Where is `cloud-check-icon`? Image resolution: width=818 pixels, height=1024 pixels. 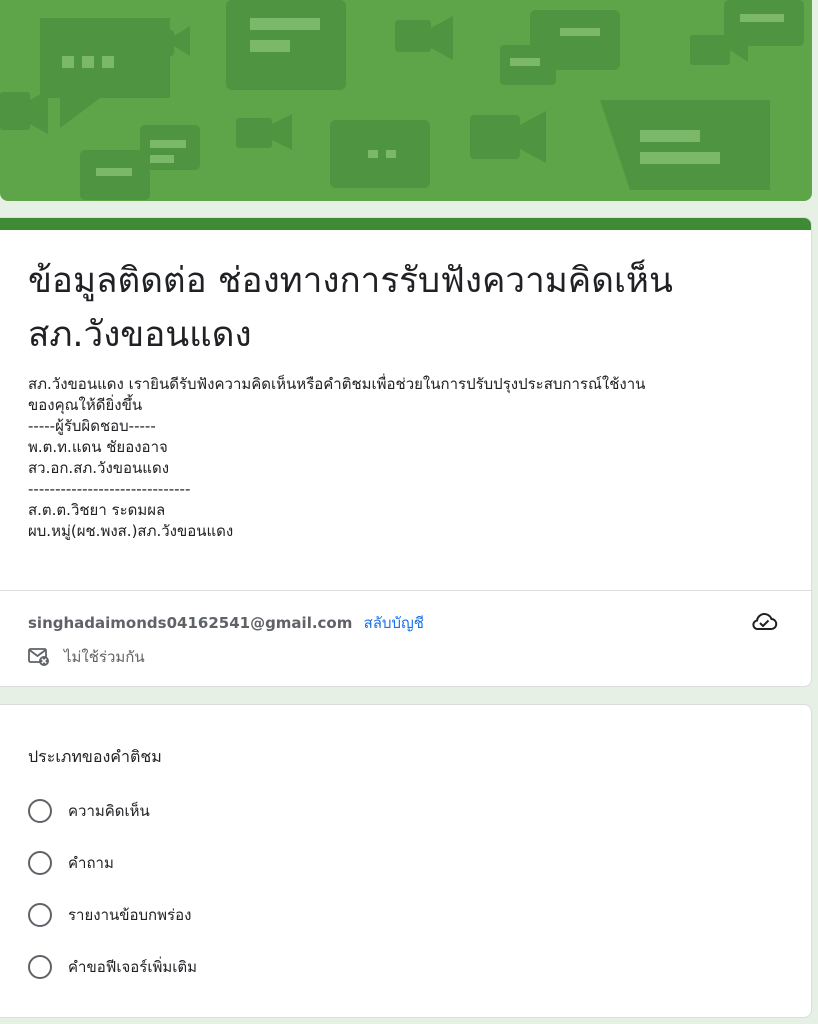
cloud-check-icon is located at coordinates (765, 621).